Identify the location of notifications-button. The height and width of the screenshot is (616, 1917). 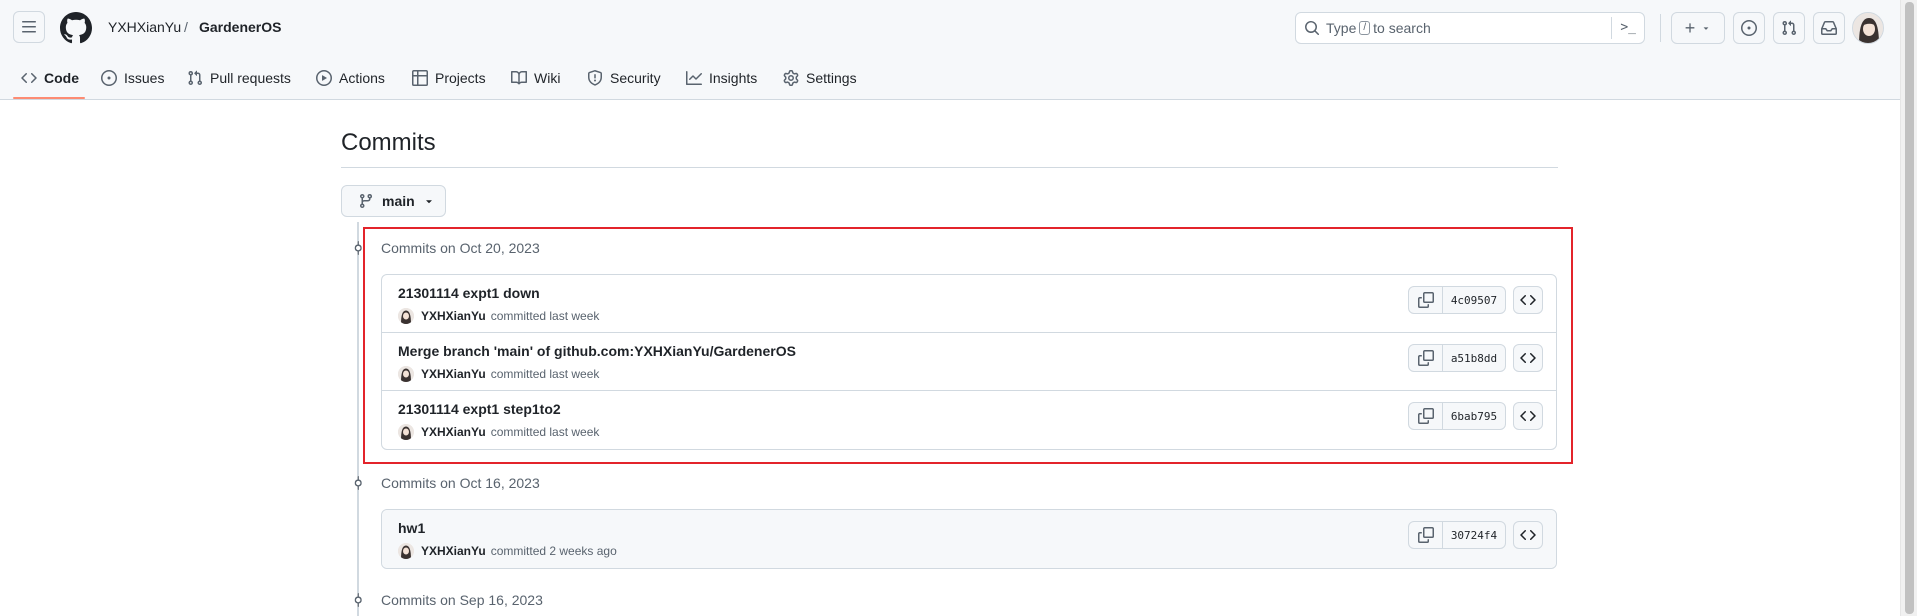
(1829, 28).